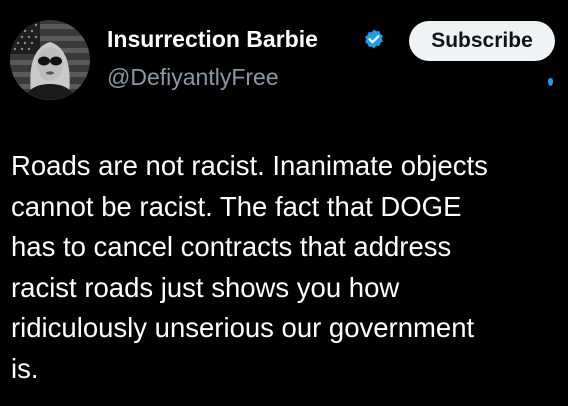 The width and height of the screenshot is (568, 406). I want to click on avatar, so click(50, 60).